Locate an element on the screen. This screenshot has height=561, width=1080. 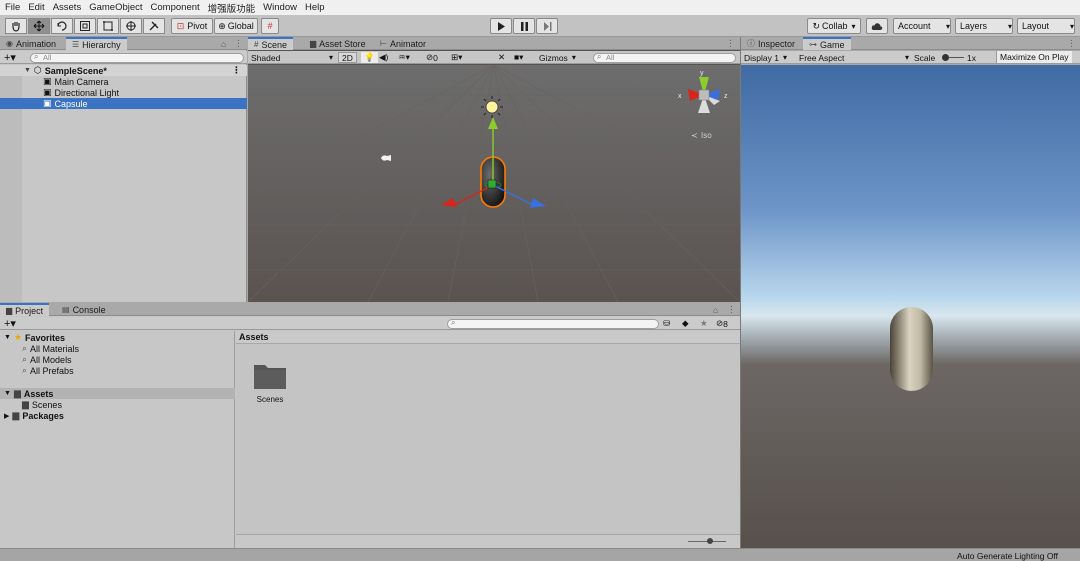
play-button is located at coordinates (501, 26).